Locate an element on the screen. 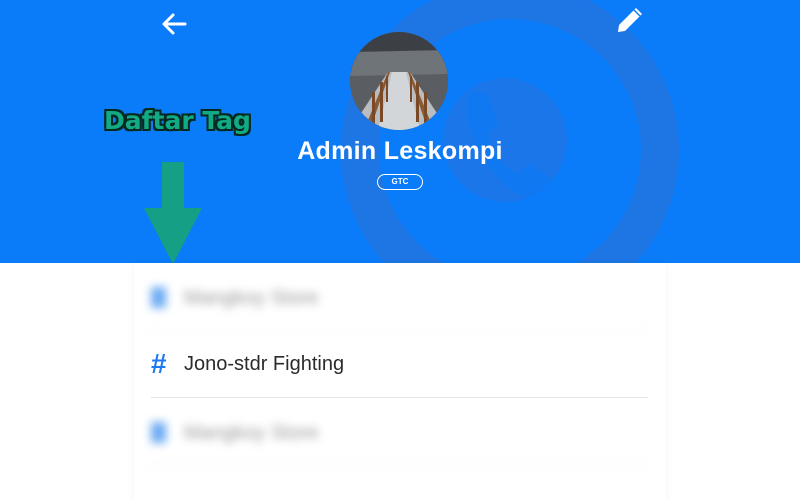 The height and width of the screenshot is (500, 800). hashtag-icon: # is located at coordinates (159, 363).